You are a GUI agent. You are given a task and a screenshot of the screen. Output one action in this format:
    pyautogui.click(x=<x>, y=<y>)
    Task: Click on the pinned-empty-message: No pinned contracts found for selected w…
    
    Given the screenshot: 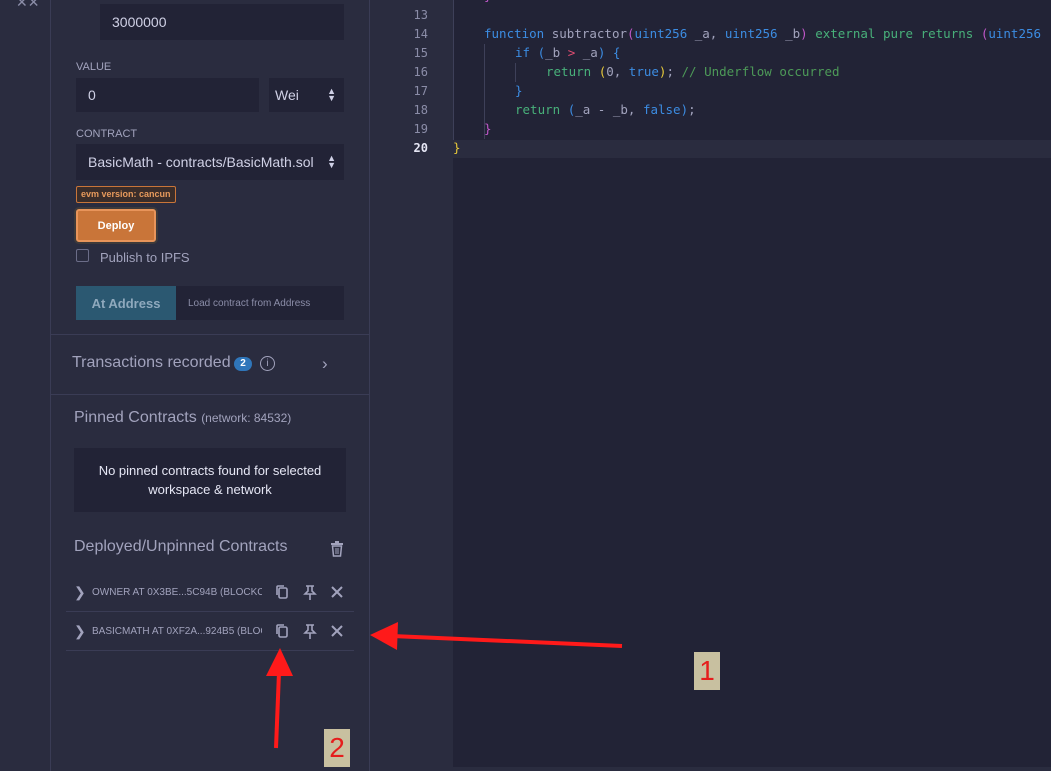 What is the action you would take?
    pyautogui.click(x=210, y=480)
    